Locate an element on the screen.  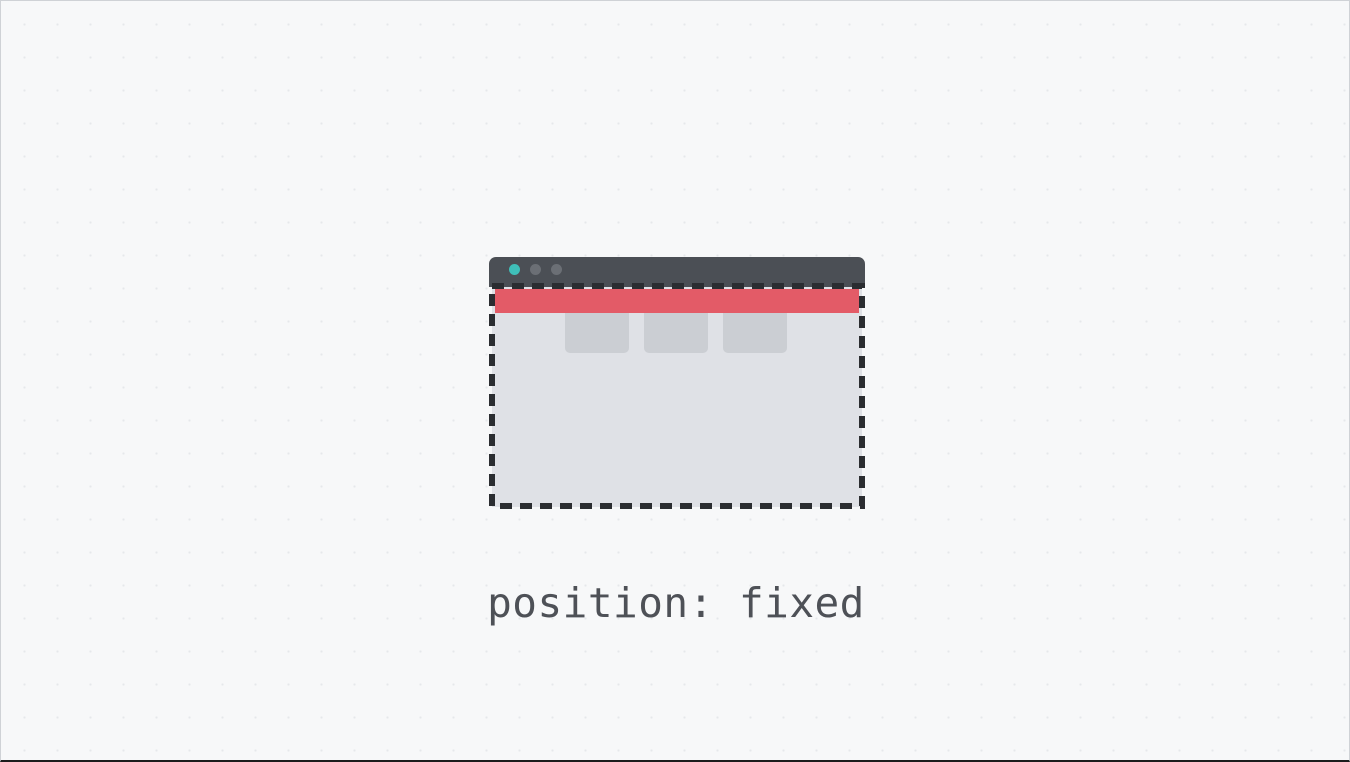
maximize-dot-icon is located at coordinates (556, 269).